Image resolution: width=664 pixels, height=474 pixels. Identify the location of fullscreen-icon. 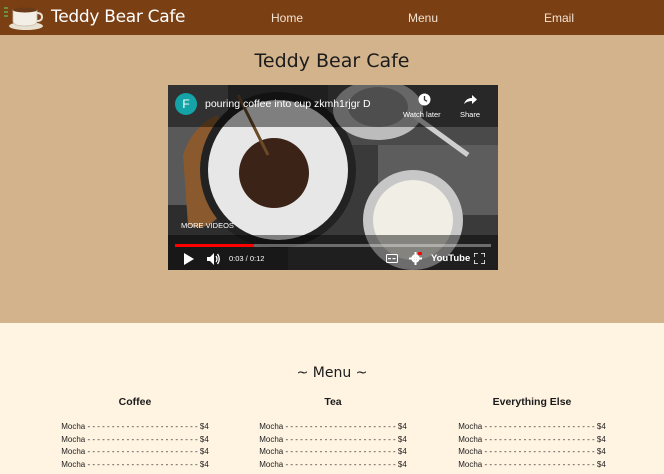
(479, 258).